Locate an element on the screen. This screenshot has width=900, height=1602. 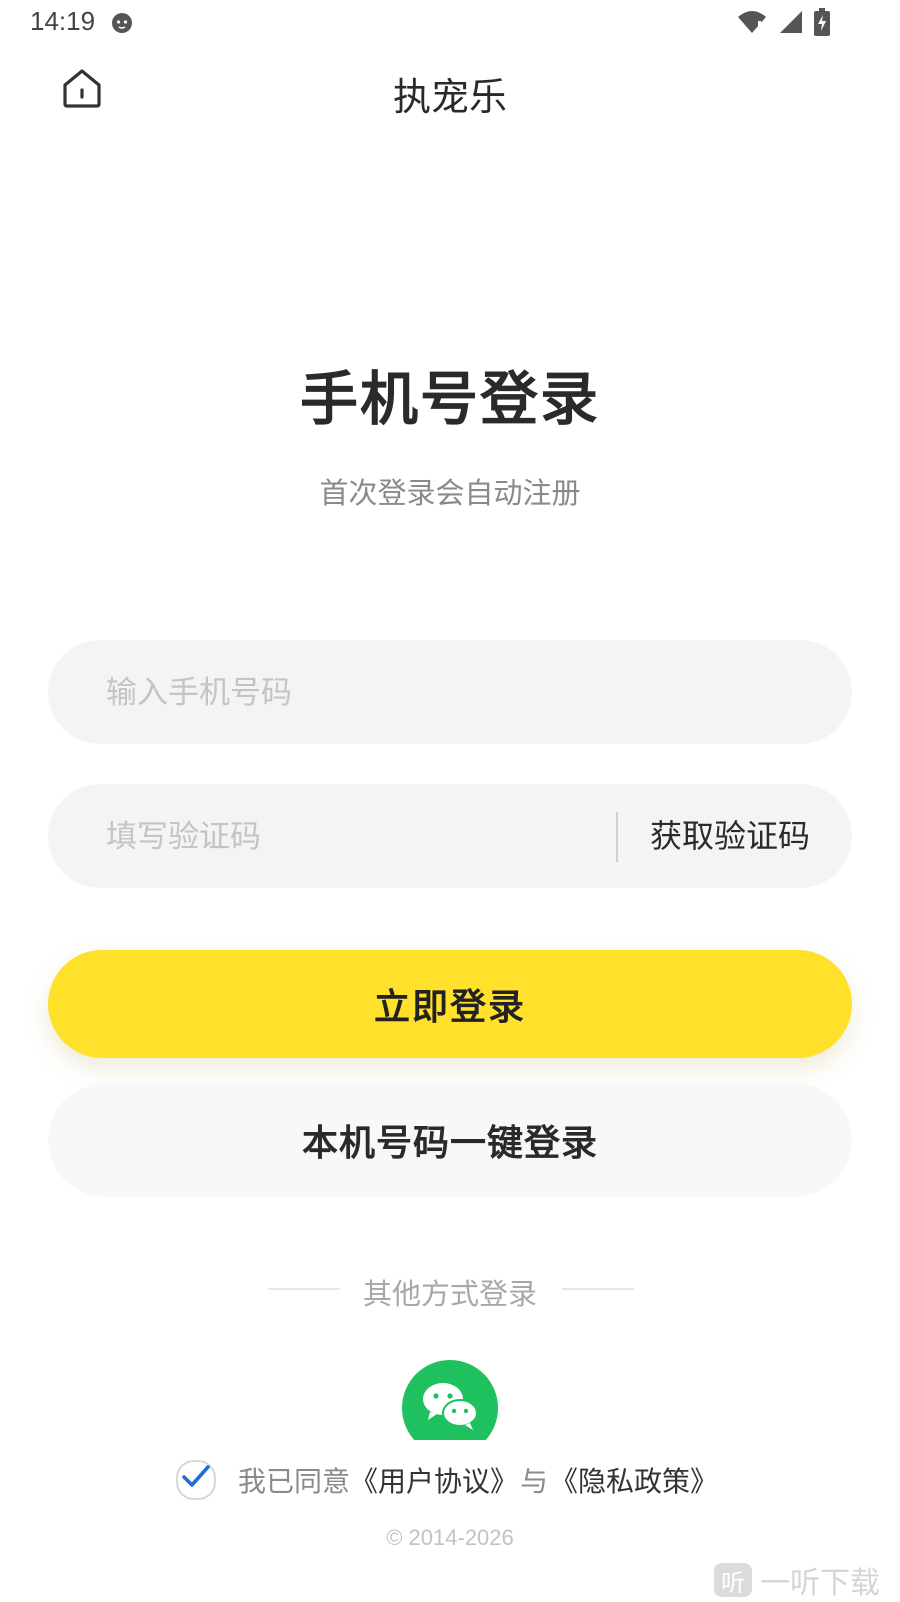
checkmark-icon is located at coordinates (196, 1480).